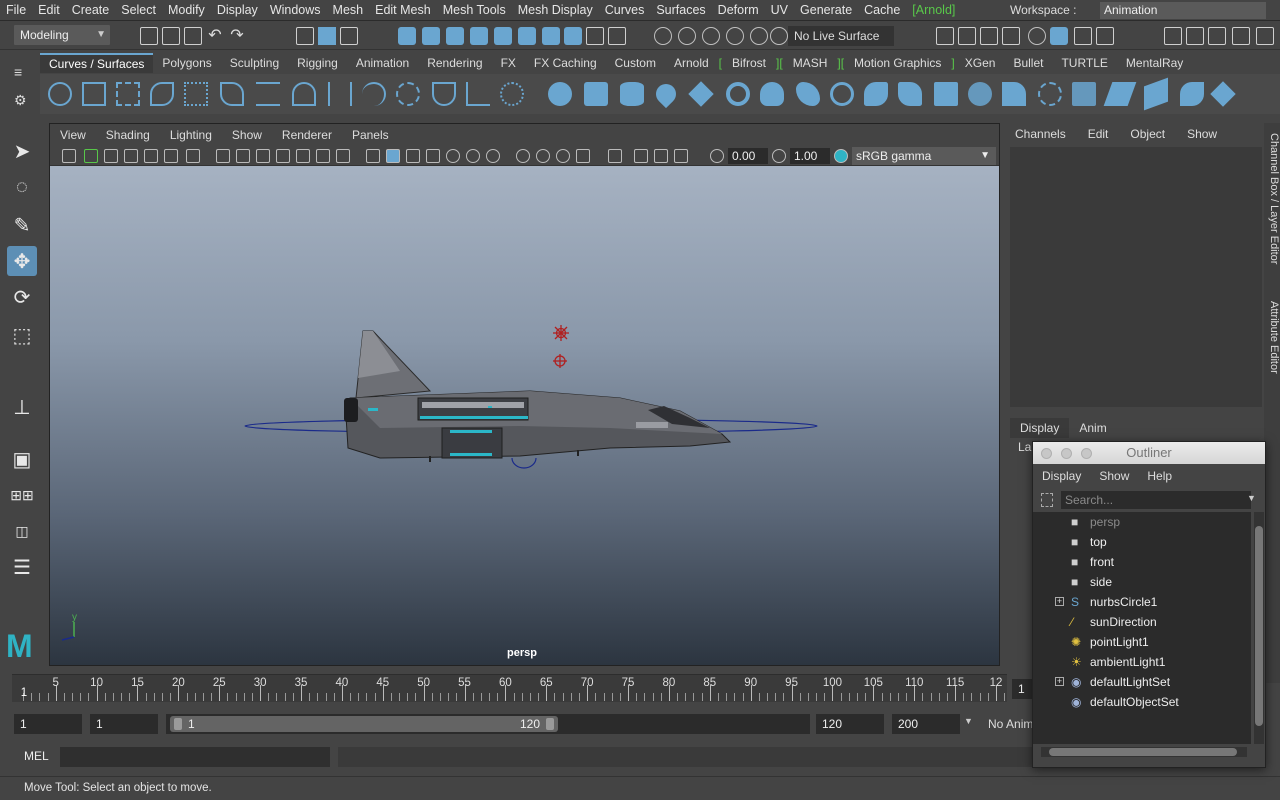  Describe the element at coordinates (779, 156) in the screenshot. I see `gamma-icon` at that location.